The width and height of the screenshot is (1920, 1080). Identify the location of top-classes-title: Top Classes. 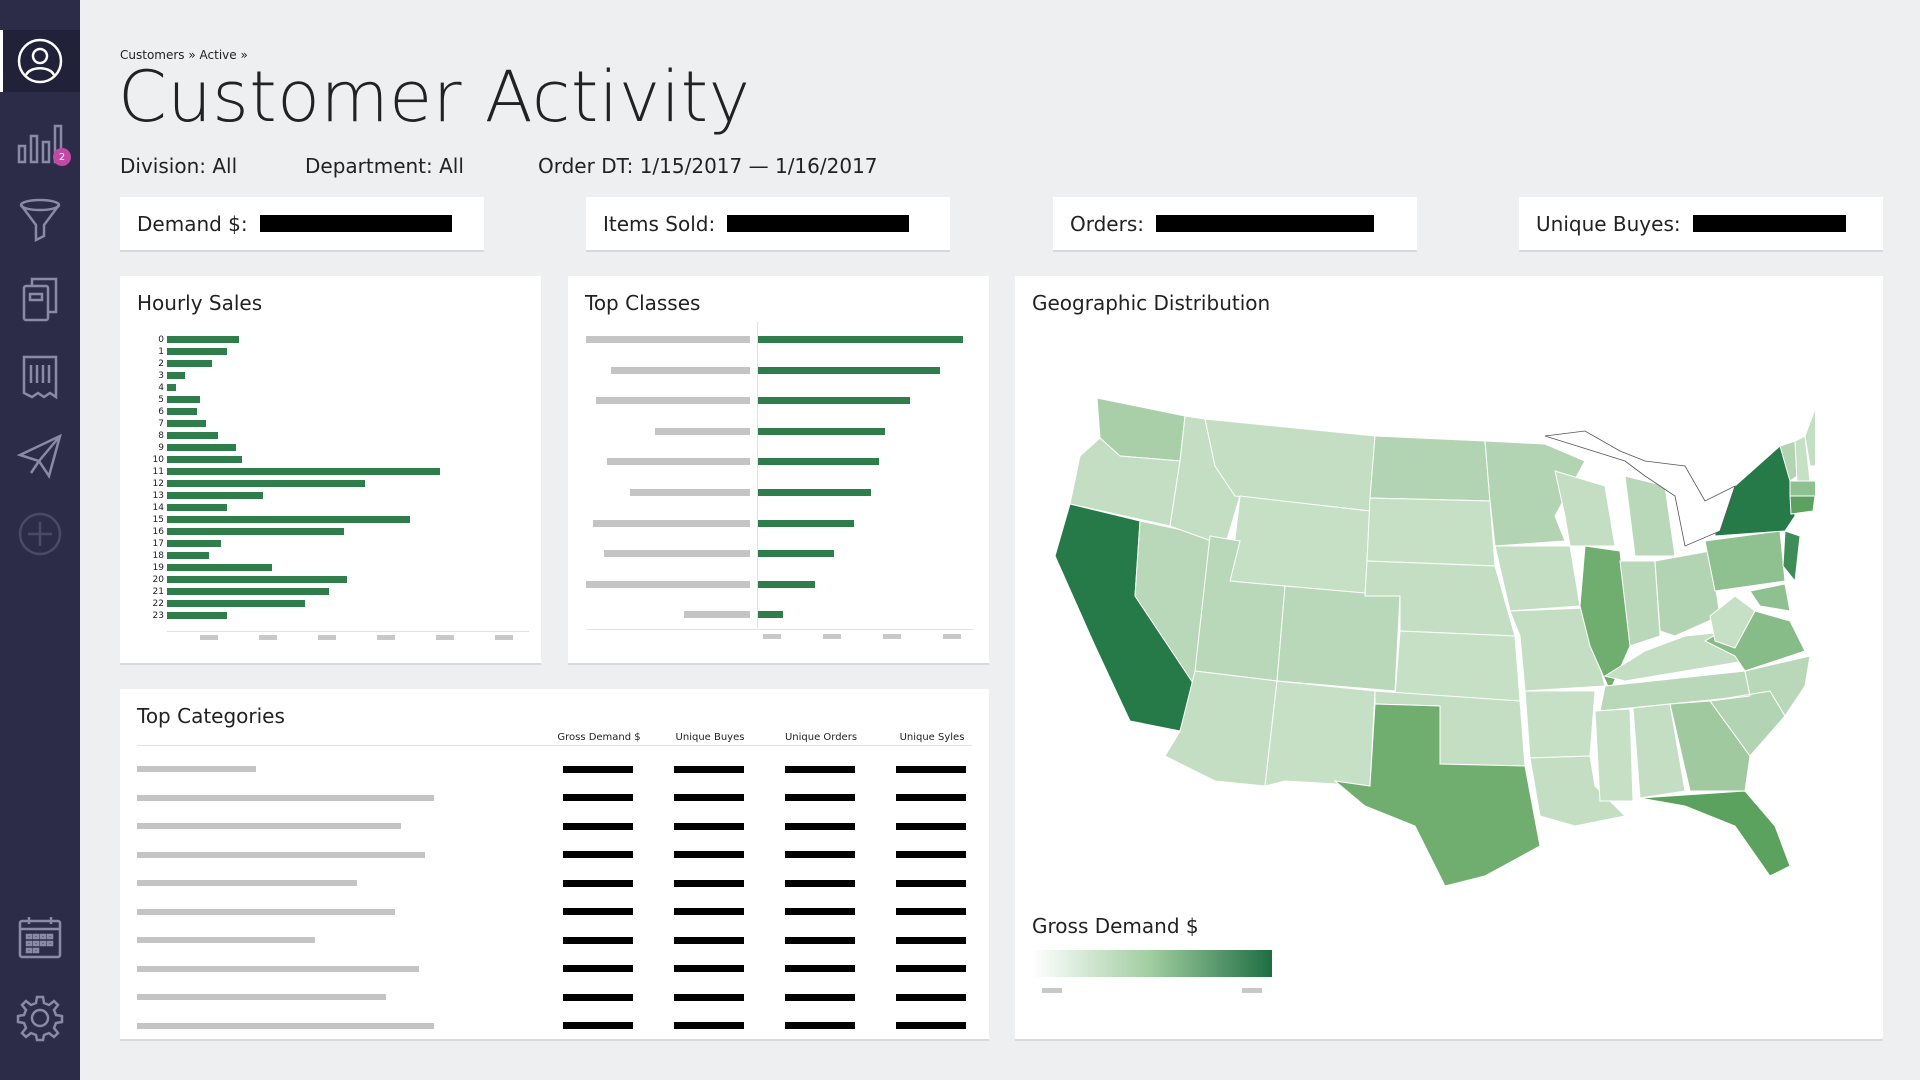
(643, 303).